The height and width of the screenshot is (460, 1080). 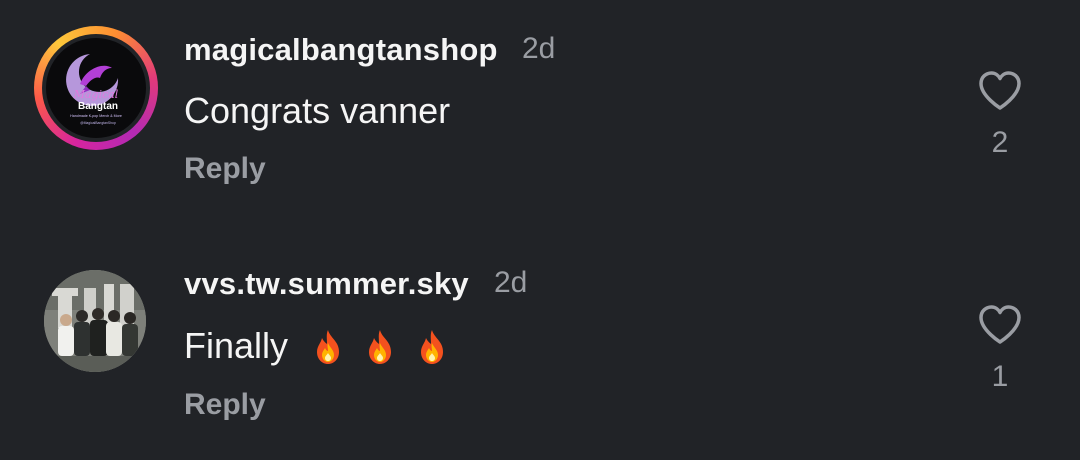 I want to click on avatar, so click(x=95, y=321).